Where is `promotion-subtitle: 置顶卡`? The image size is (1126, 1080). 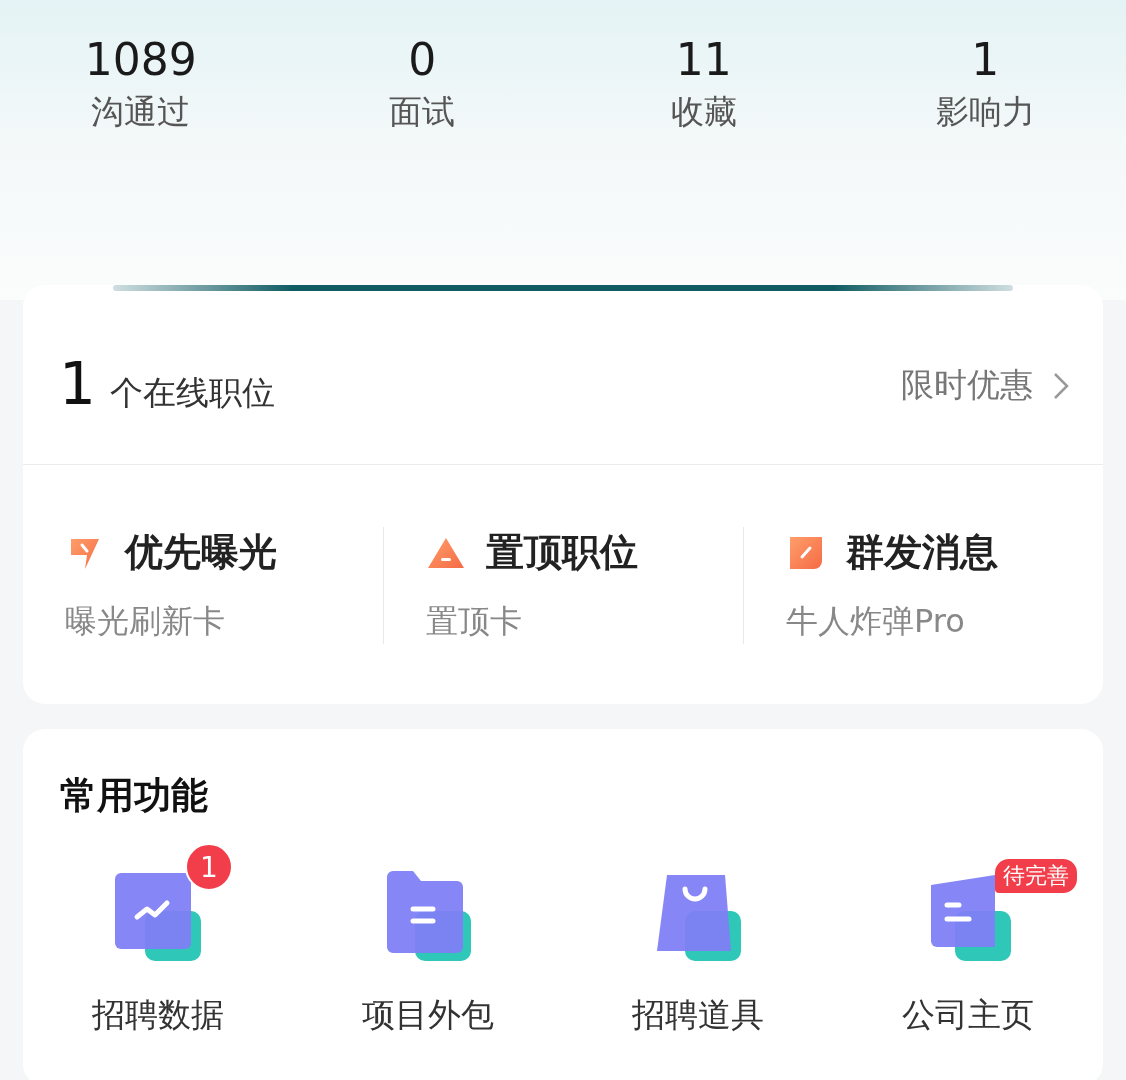 promotion-subtitle: 置顶卡 is located at coordinates (474, 621).